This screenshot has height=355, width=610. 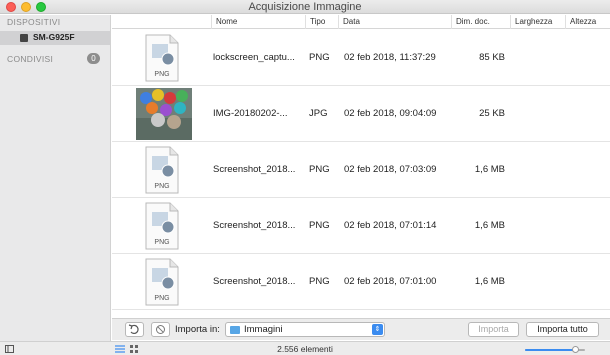 I want to click on title-bar: Acquisizione Immagine, so click(x=305, y=7).